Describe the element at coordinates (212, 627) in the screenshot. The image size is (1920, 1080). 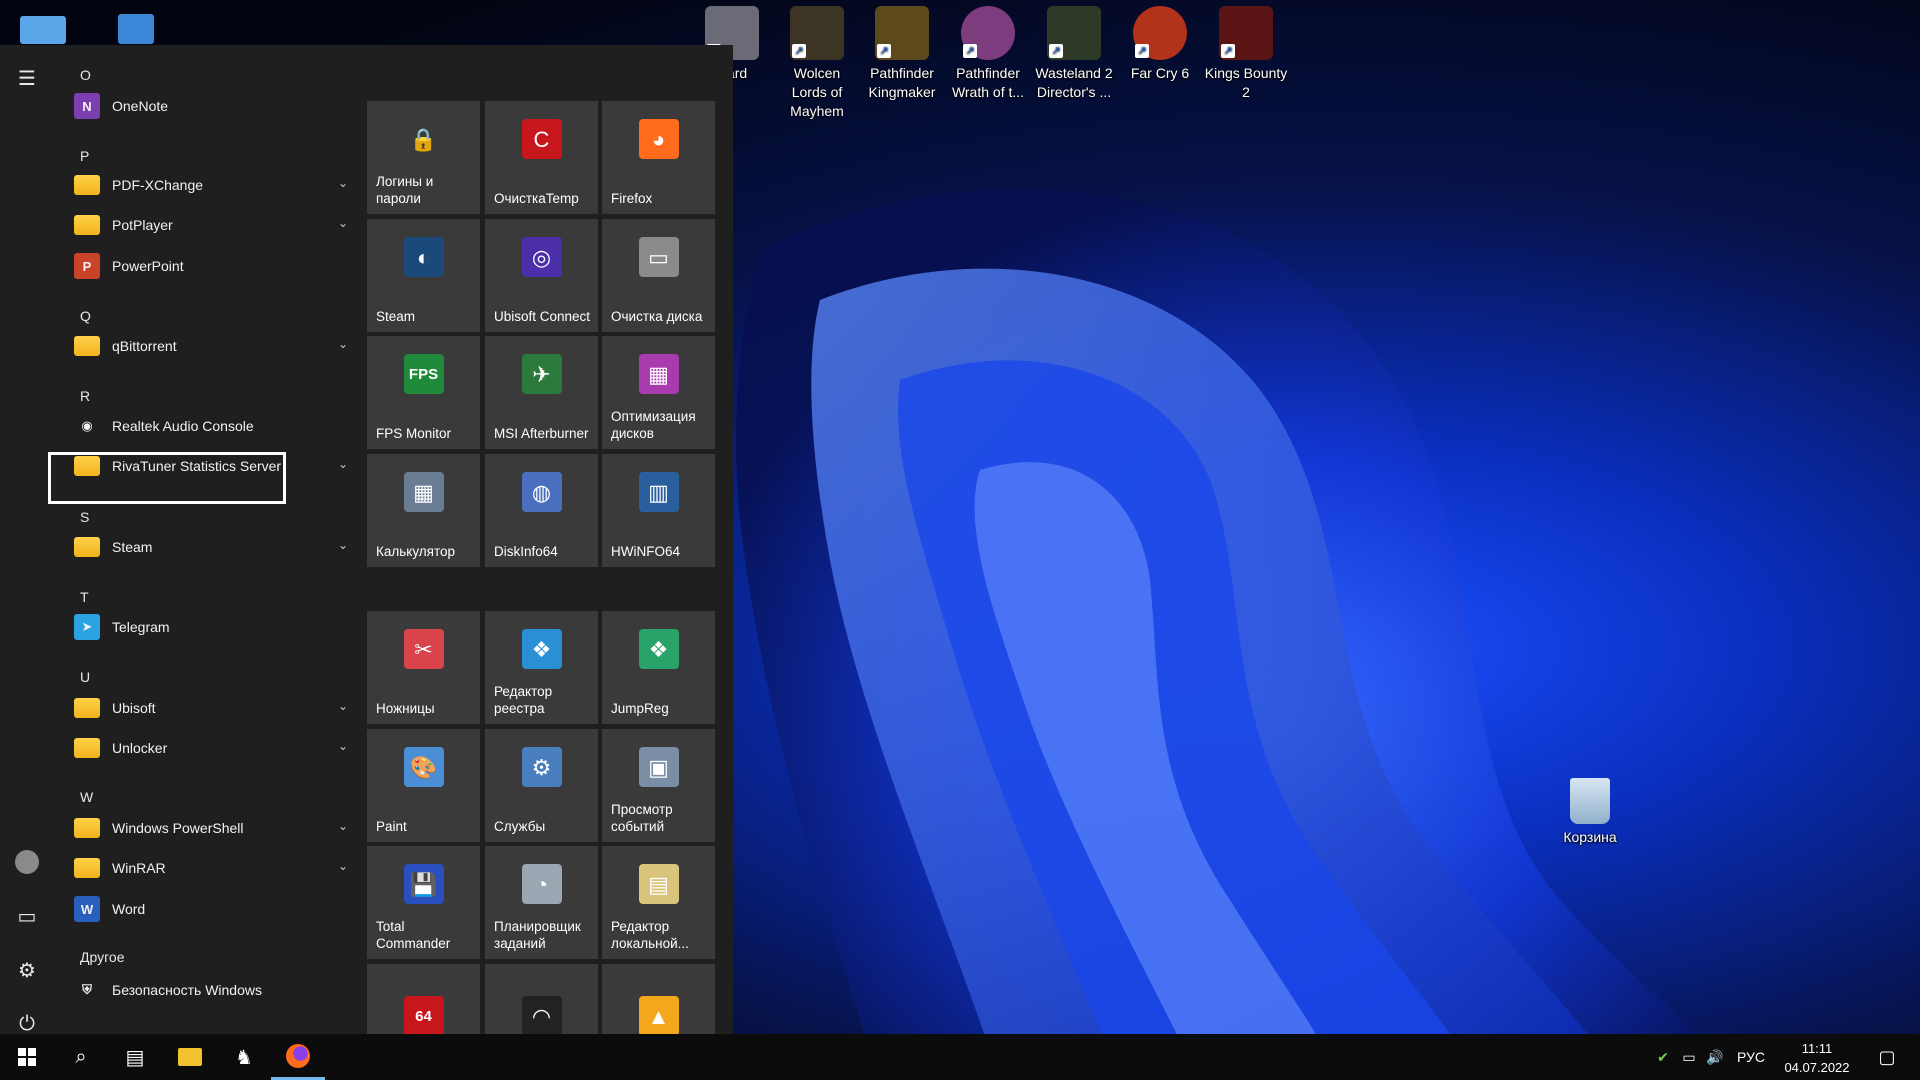
I see `app-list-item: ➤ Telegram` at that location.